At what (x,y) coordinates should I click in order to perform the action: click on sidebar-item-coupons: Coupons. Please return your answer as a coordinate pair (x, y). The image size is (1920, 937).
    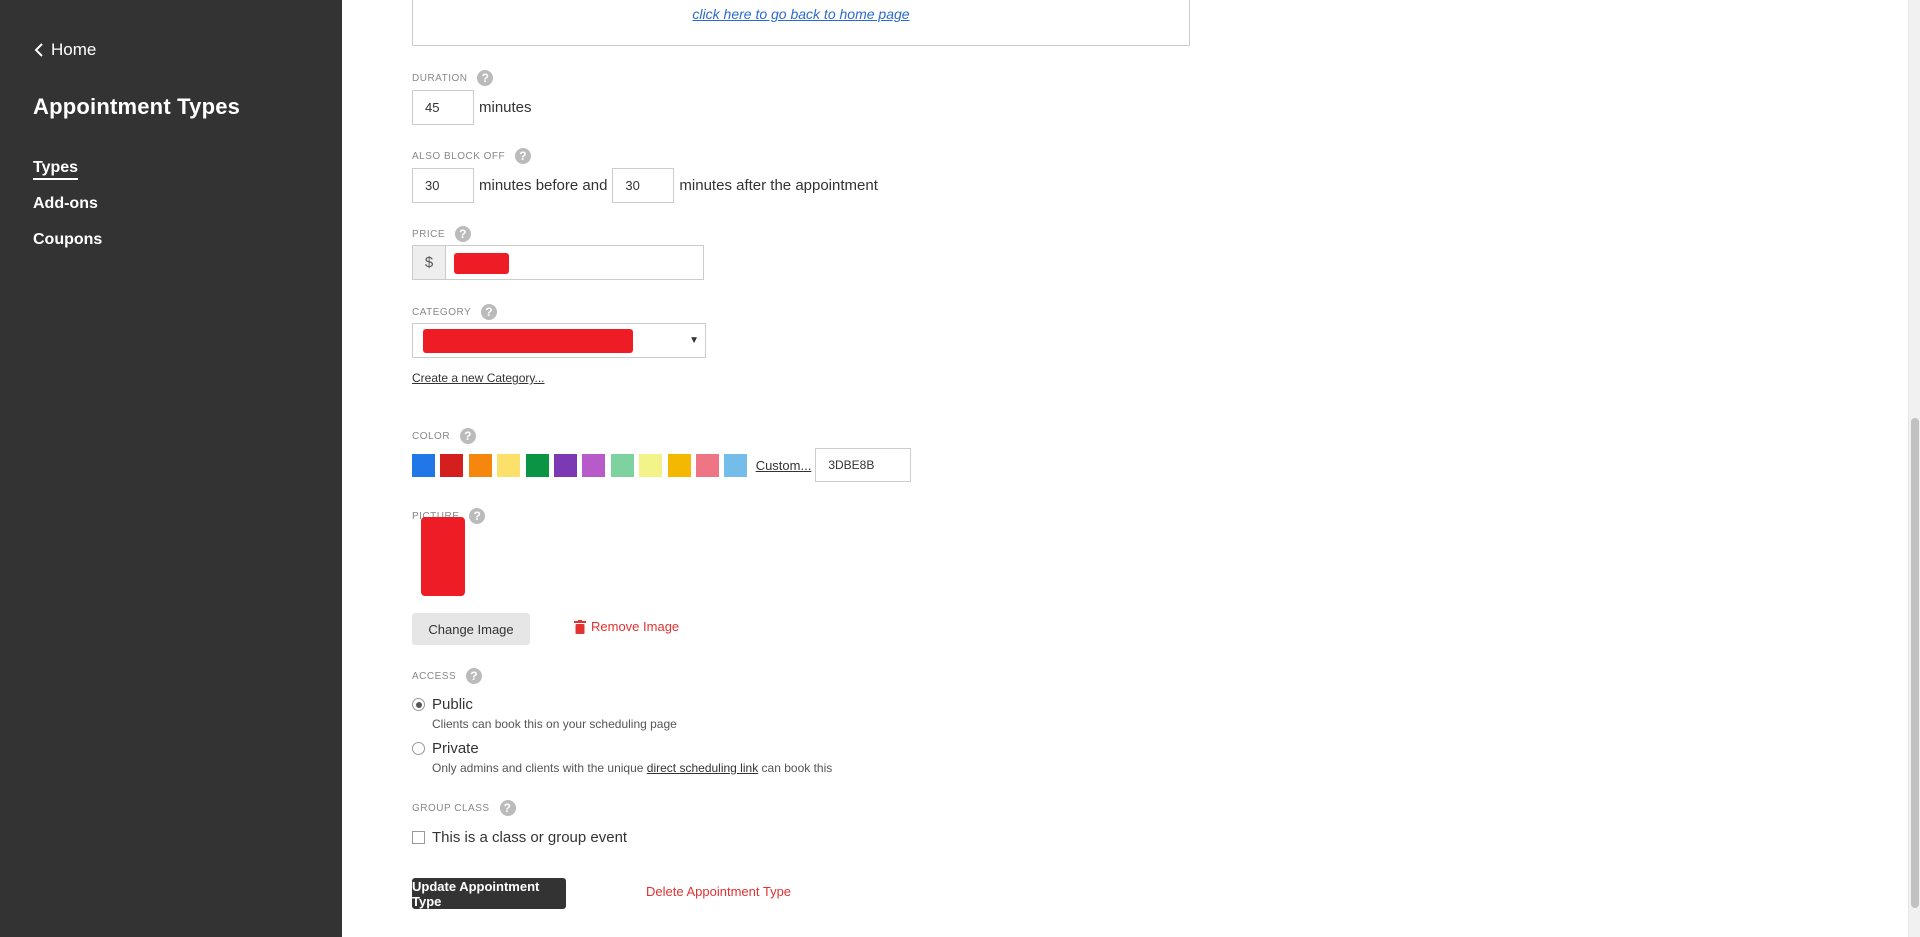
    Looking at the image, I should click on (67, 247).